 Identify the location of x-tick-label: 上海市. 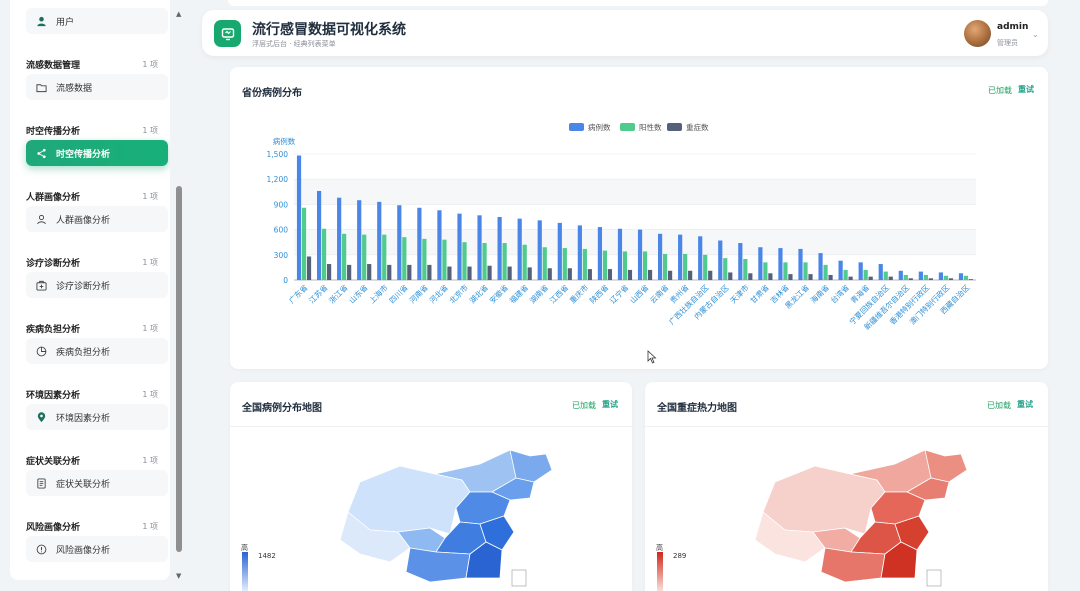
(378, 293).